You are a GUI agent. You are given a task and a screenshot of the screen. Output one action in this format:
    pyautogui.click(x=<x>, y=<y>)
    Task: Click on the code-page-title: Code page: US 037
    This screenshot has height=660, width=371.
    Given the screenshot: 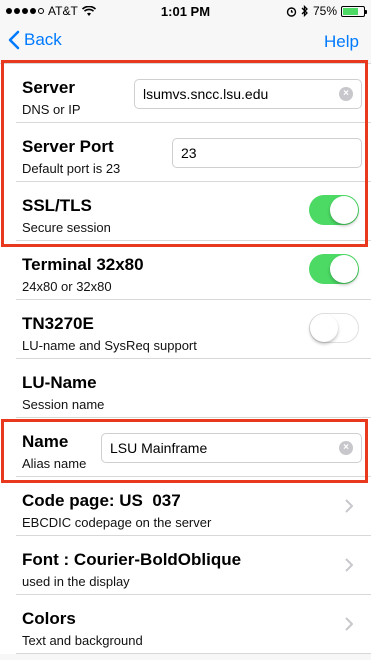 What is the action you would take?
    pyautogui.click(x=101, y=500)
    